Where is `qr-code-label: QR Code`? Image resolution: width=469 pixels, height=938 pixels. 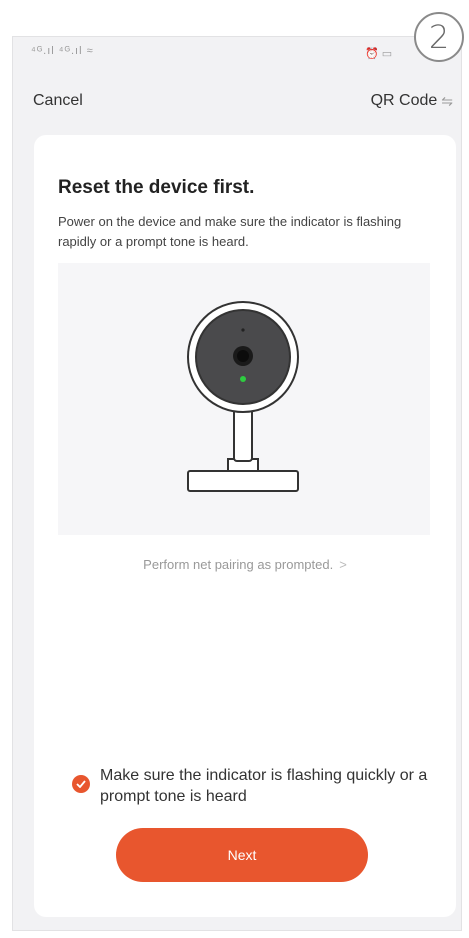
qr-code-label: QR Code is located at coordinates (404, 100).